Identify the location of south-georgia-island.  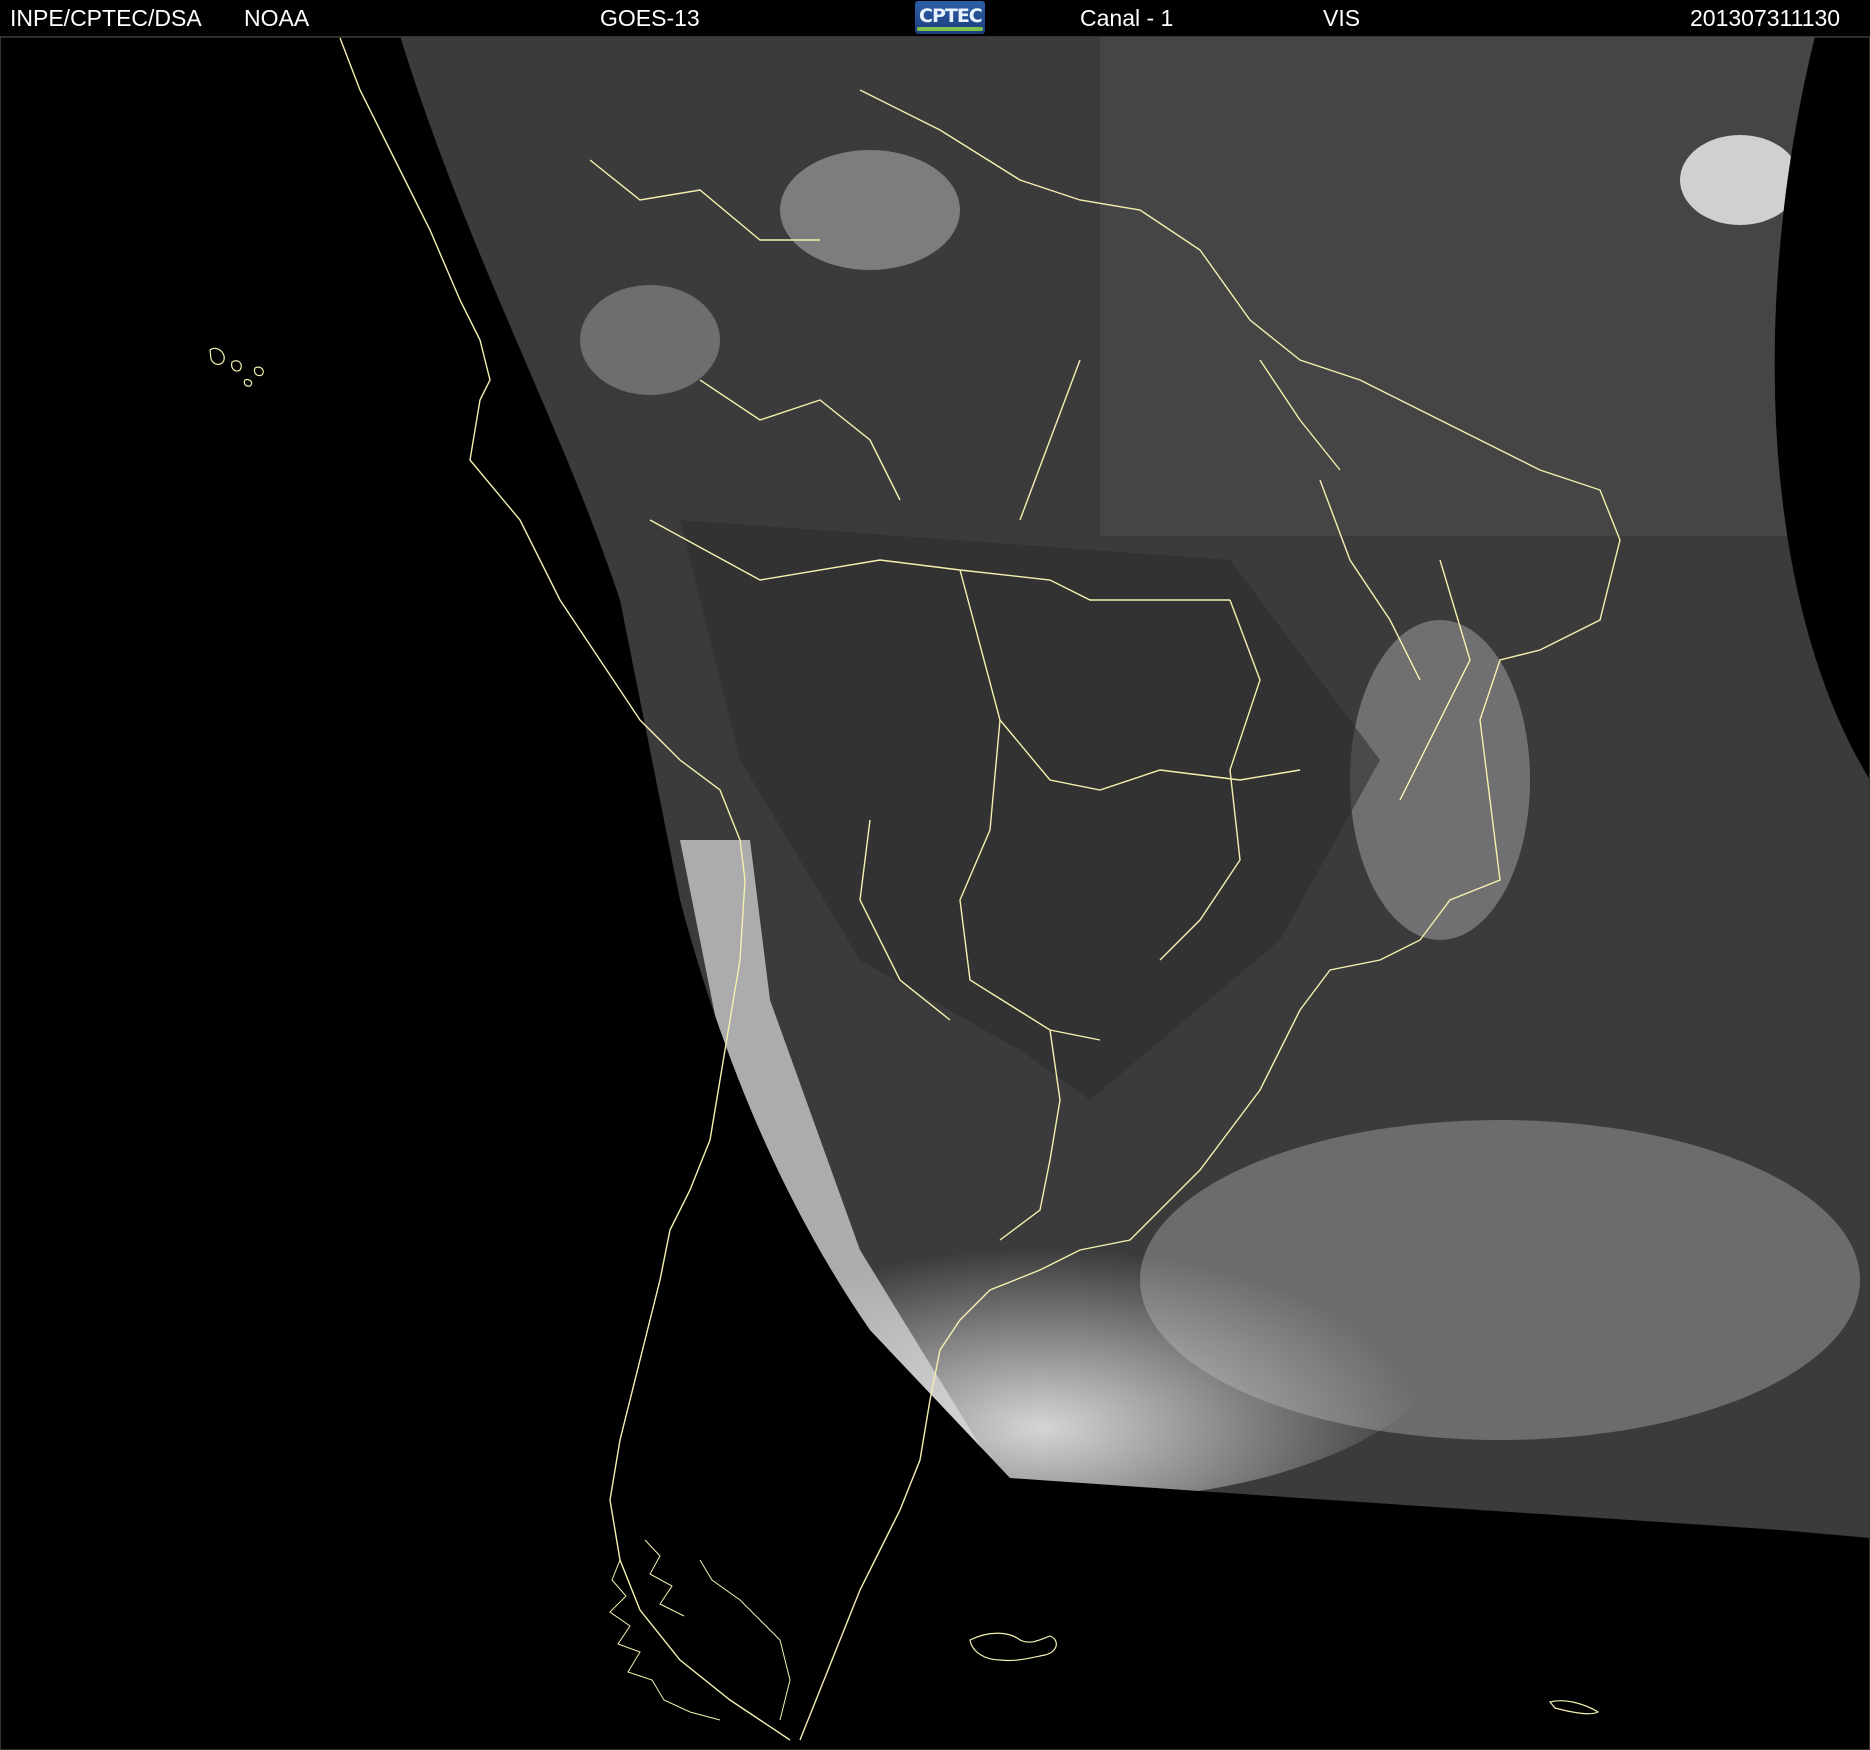
(1574, 1707).